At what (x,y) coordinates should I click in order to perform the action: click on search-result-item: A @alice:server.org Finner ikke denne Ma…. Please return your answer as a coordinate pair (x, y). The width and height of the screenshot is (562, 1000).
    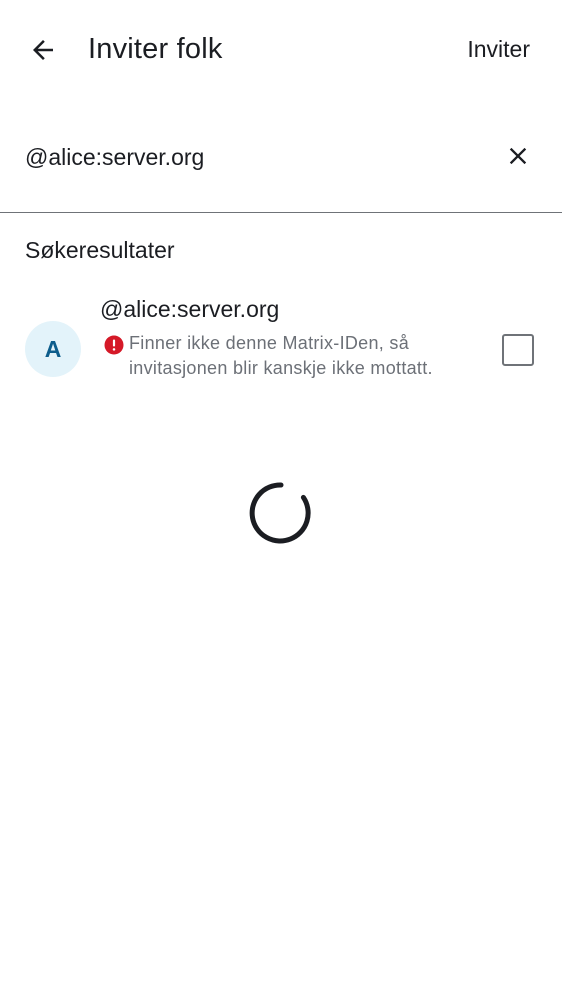
    Looking at the image, I should click on (281, 352).